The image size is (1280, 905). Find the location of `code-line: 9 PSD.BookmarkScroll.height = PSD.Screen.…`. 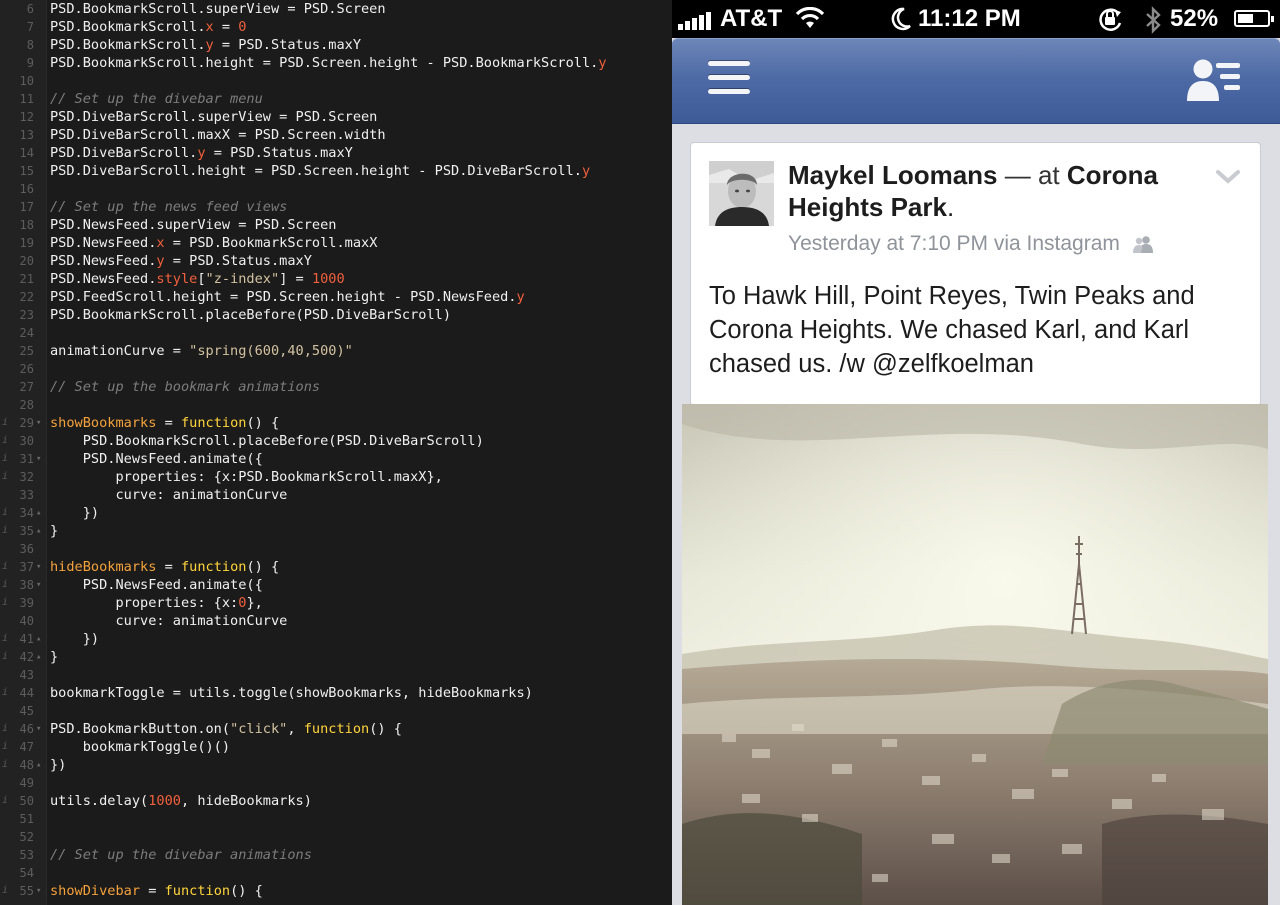

code-line: 9 PSD.BookmarkScroll.height = PSD.Screen.… is located at coordinates (336, 63).